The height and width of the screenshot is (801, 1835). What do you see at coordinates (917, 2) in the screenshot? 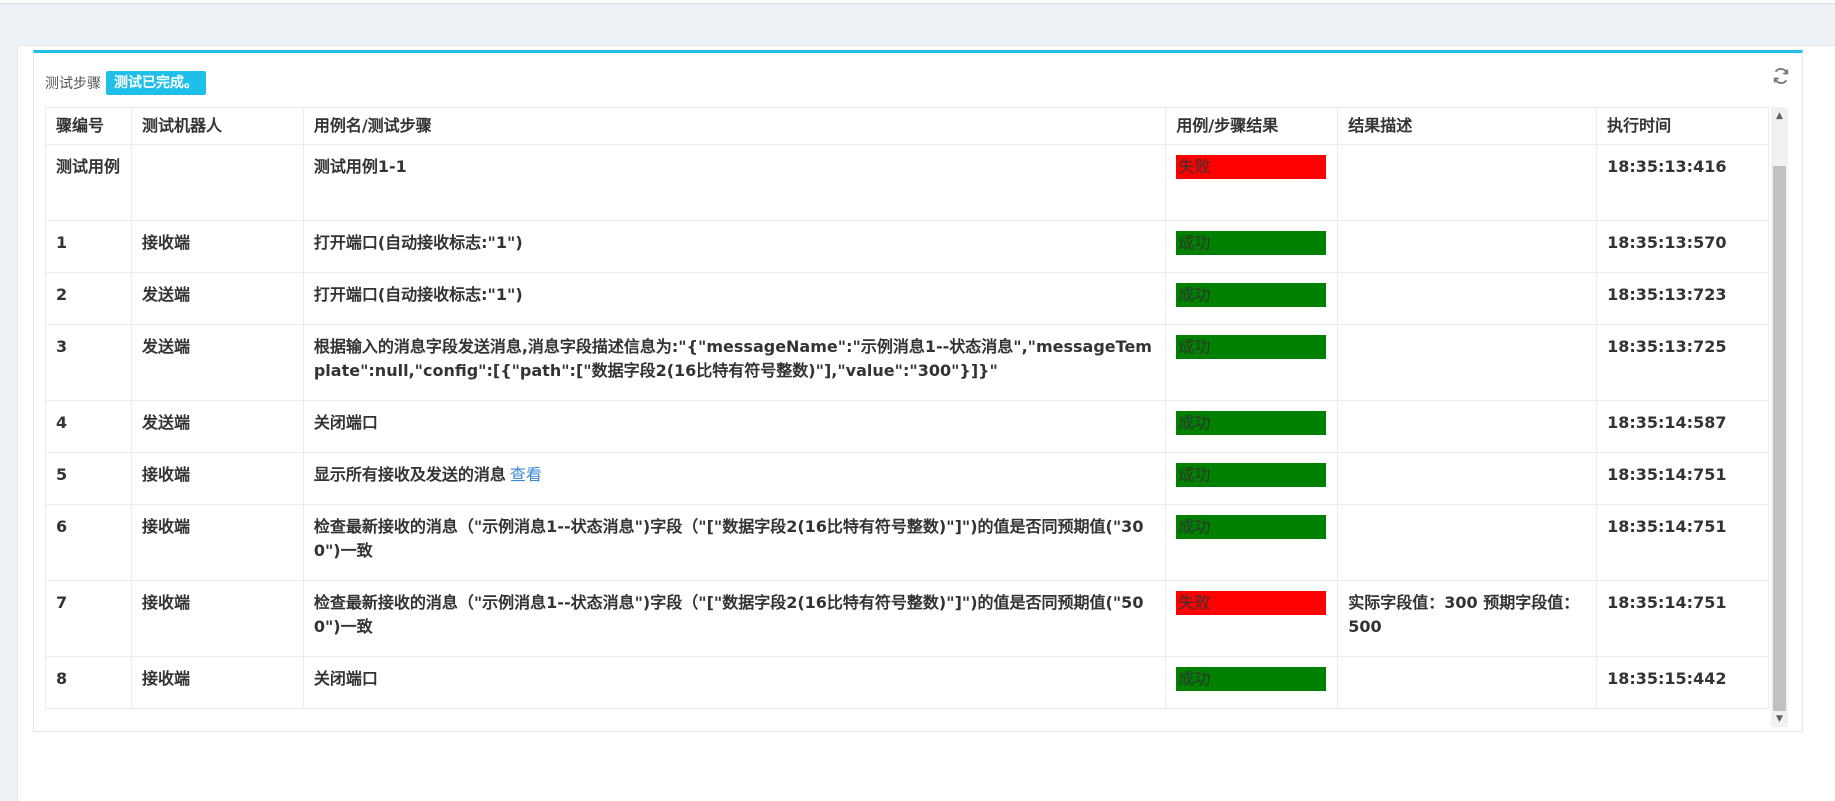
I see `top-bar` at bounding box center [917, 2].